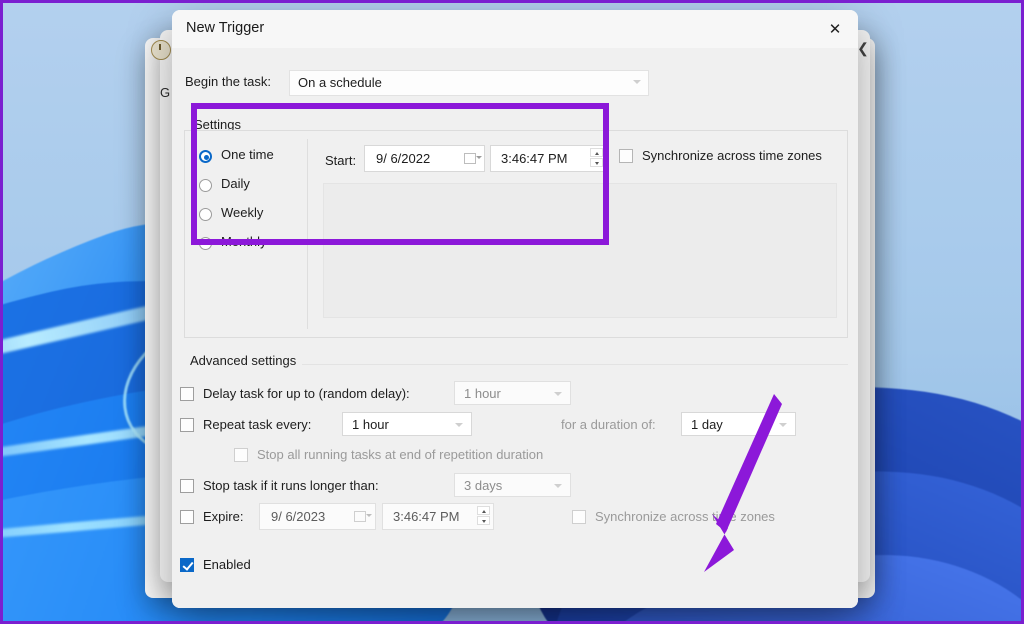 The image size is (1024, 624). What do you see at coordinates (469, 83) in the screenshot?
I see `begin-task-select: On a schedule` at bounding box center [469, 83].